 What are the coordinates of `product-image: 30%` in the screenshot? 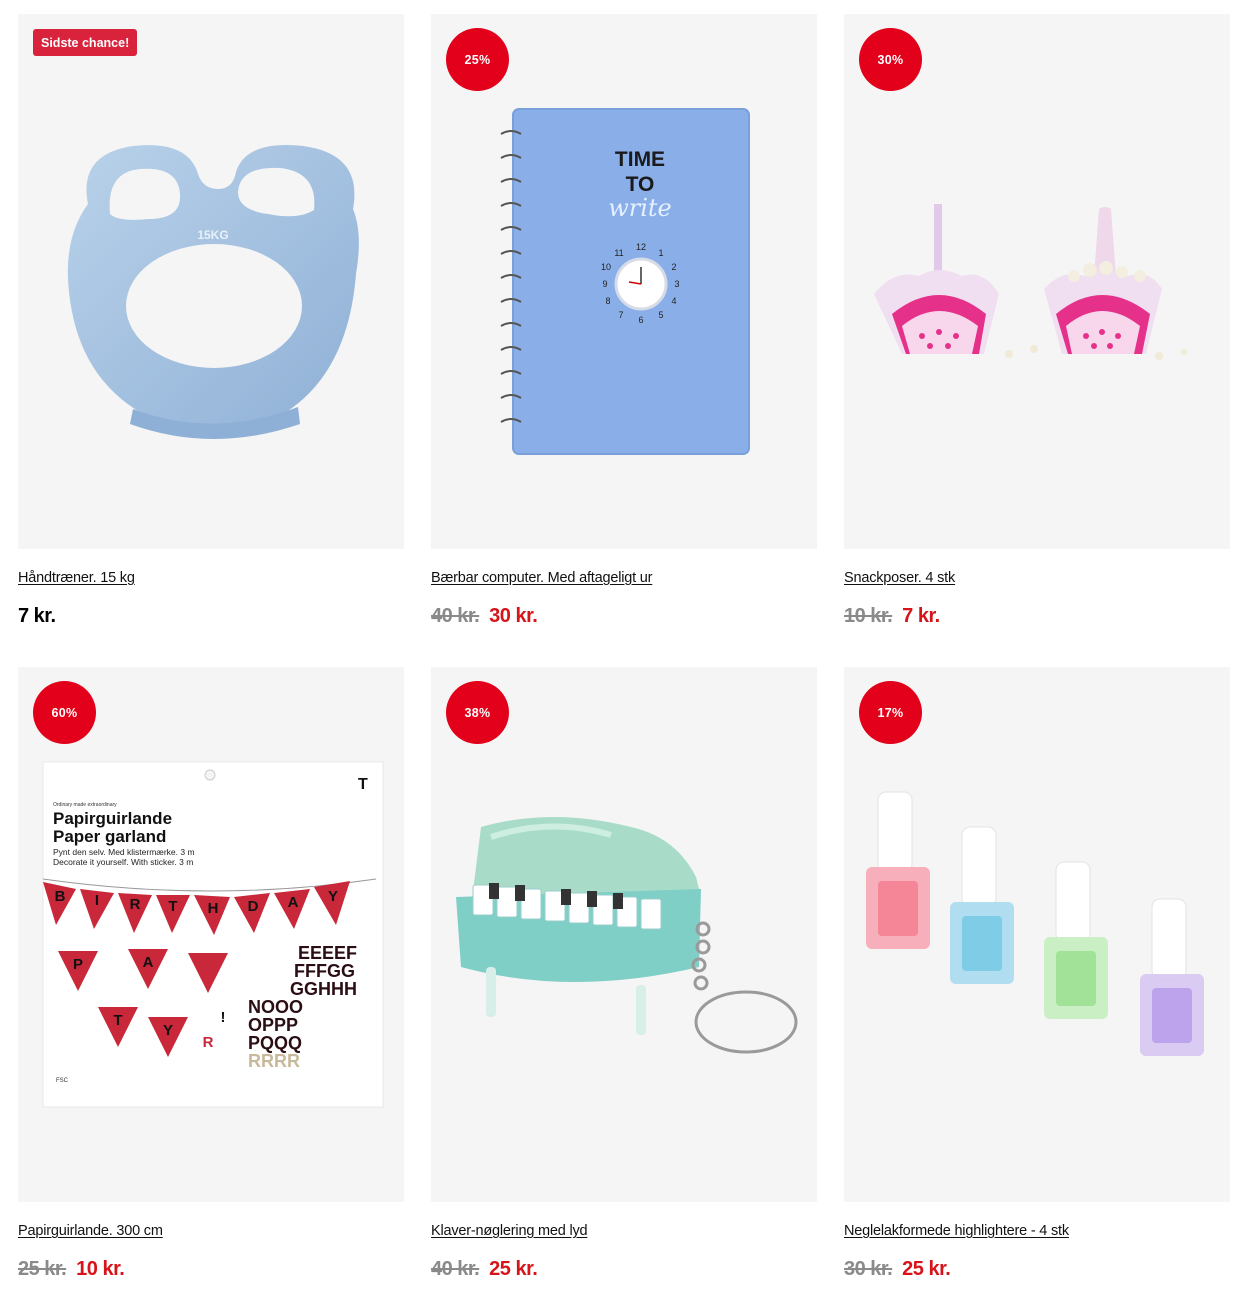 It's located at (1037, 281).